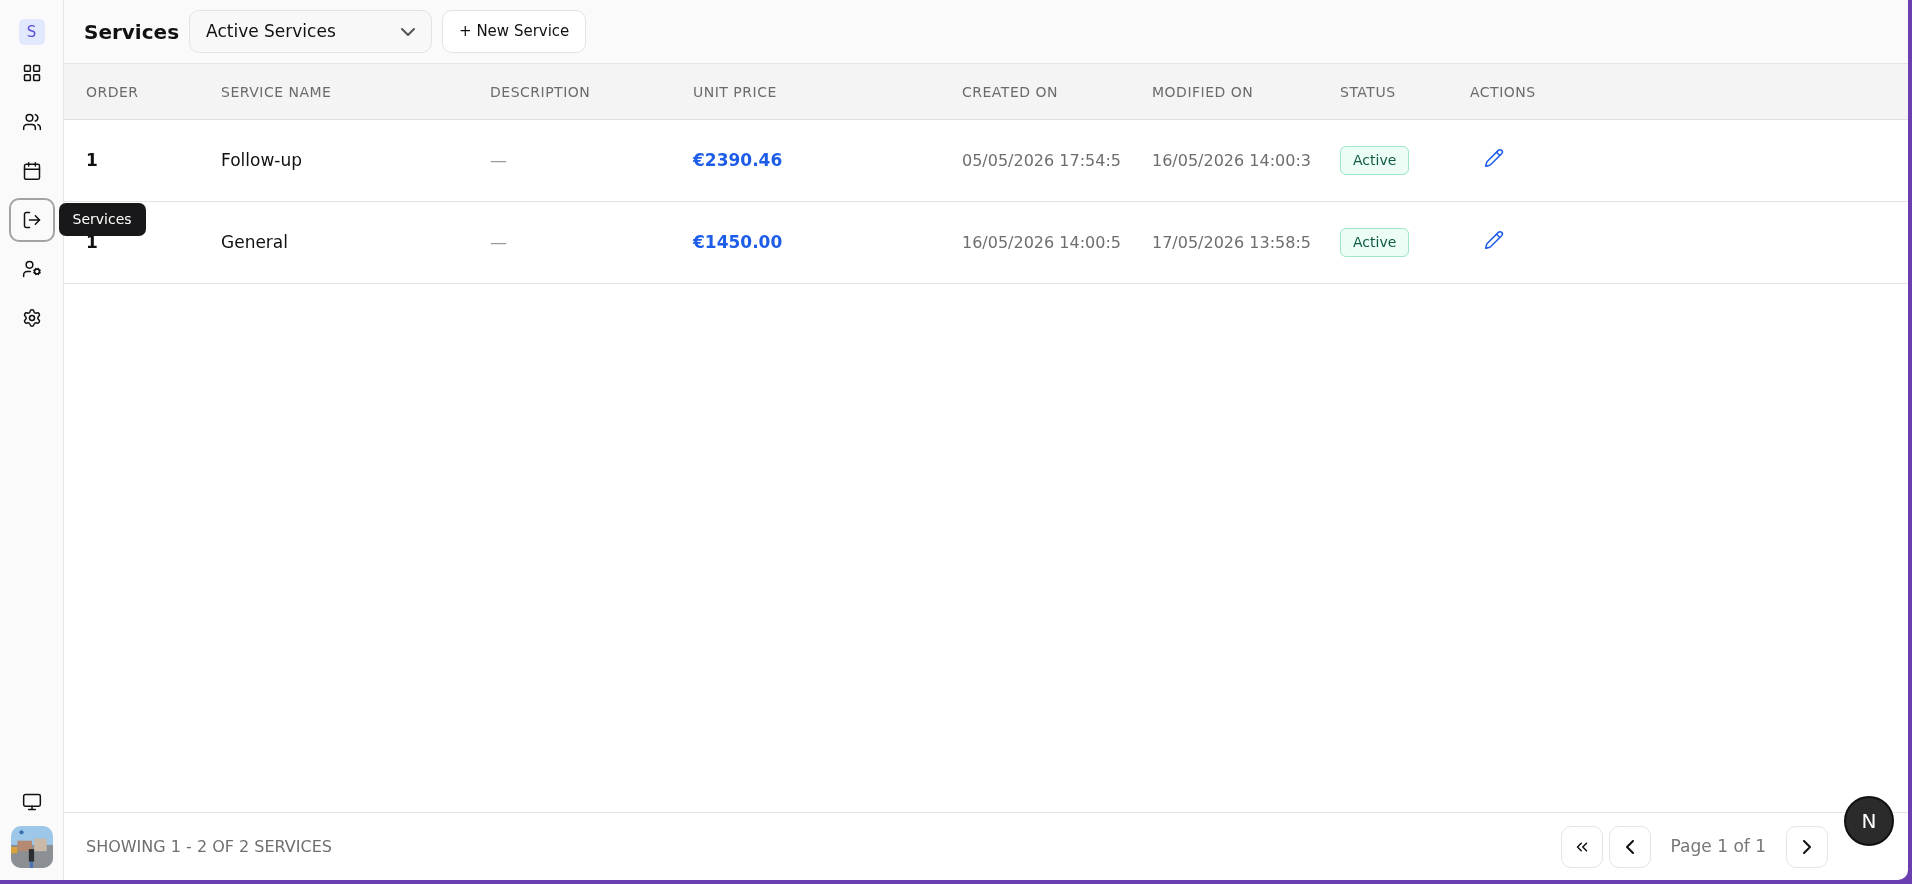  Describe the element at coordinates (31, 73) in the screenshot. I see `grid-icon` at that location.